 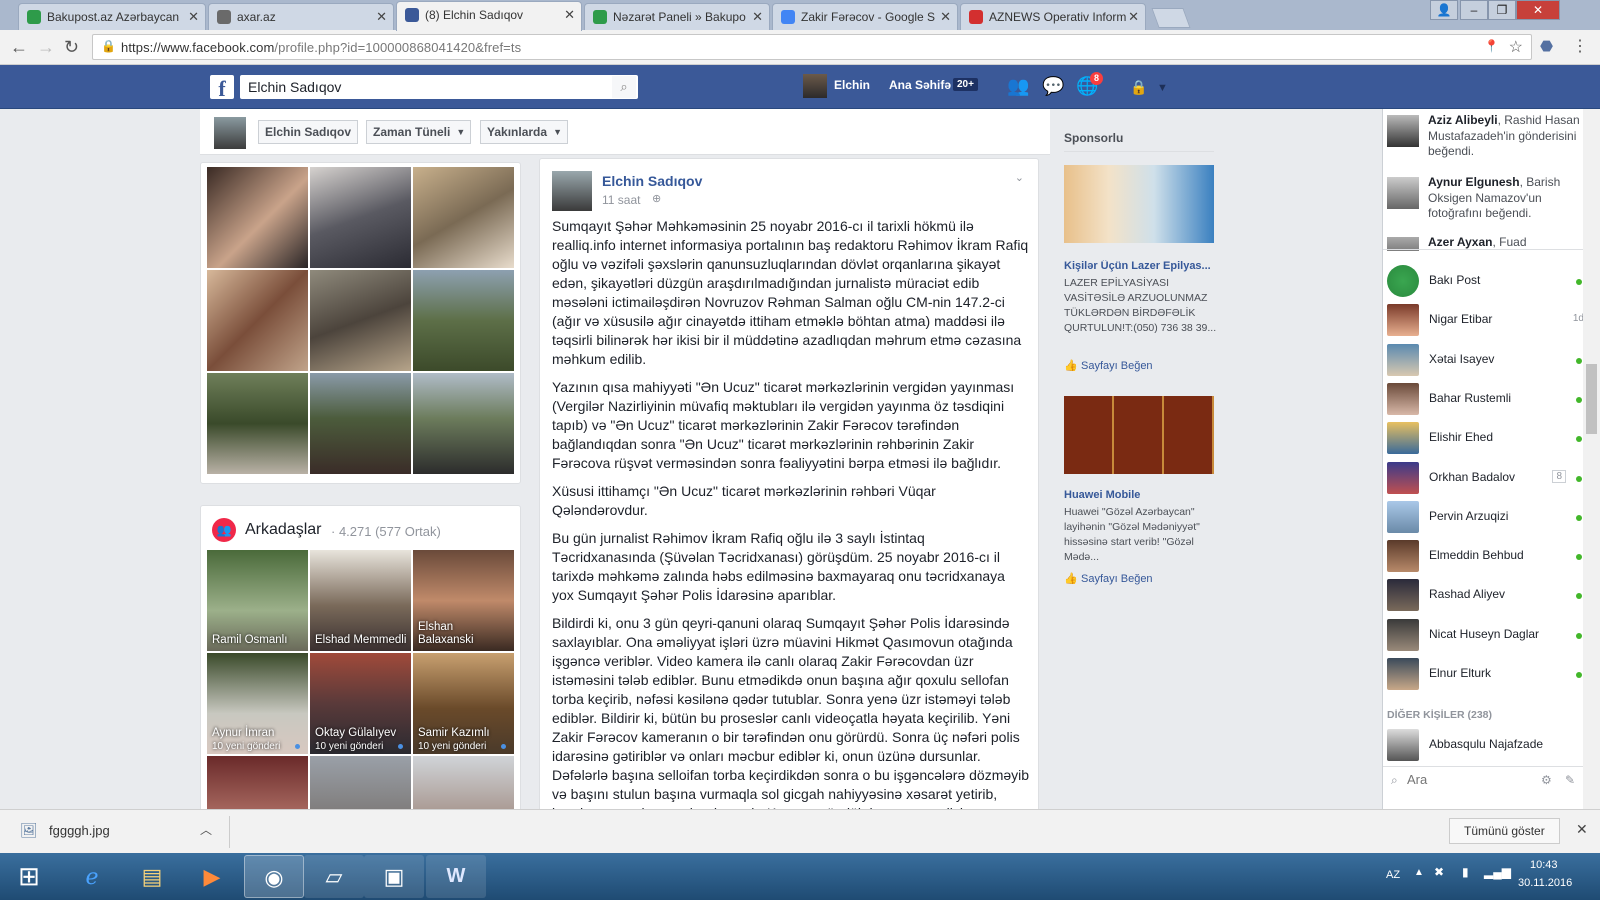 What do you see at coordinates (1546, 780) in the screenshot?
I see `gear-icon: ⚙` at bounding box center [1546, 780].